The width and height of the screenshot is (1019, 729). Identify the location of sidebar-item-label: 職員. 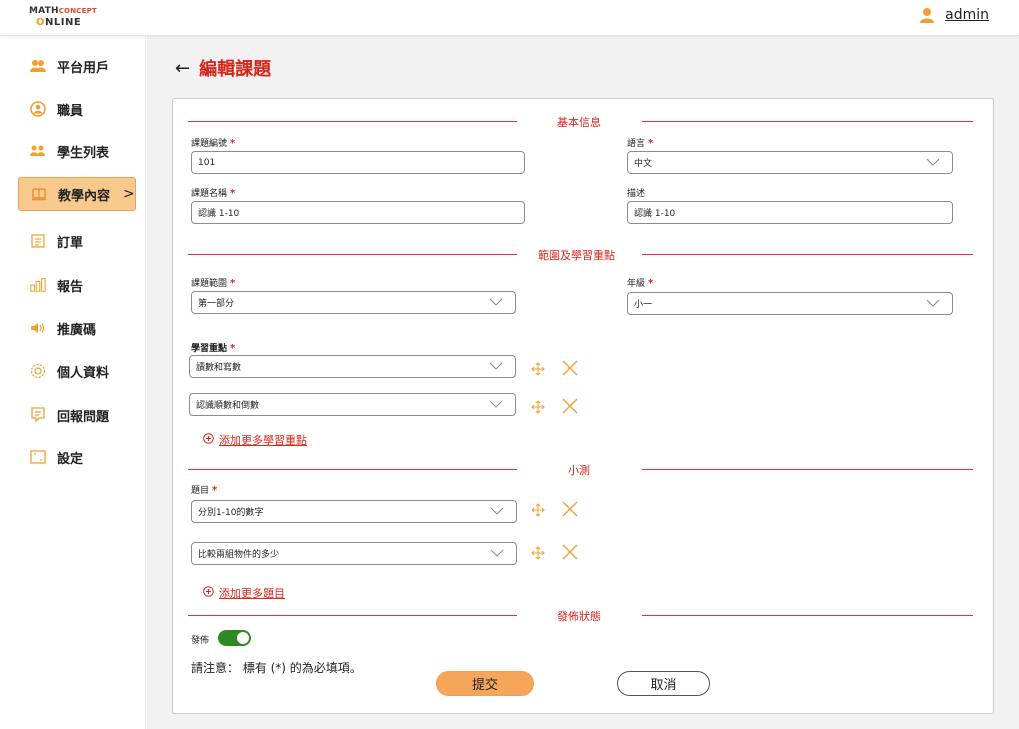
(70, 111).